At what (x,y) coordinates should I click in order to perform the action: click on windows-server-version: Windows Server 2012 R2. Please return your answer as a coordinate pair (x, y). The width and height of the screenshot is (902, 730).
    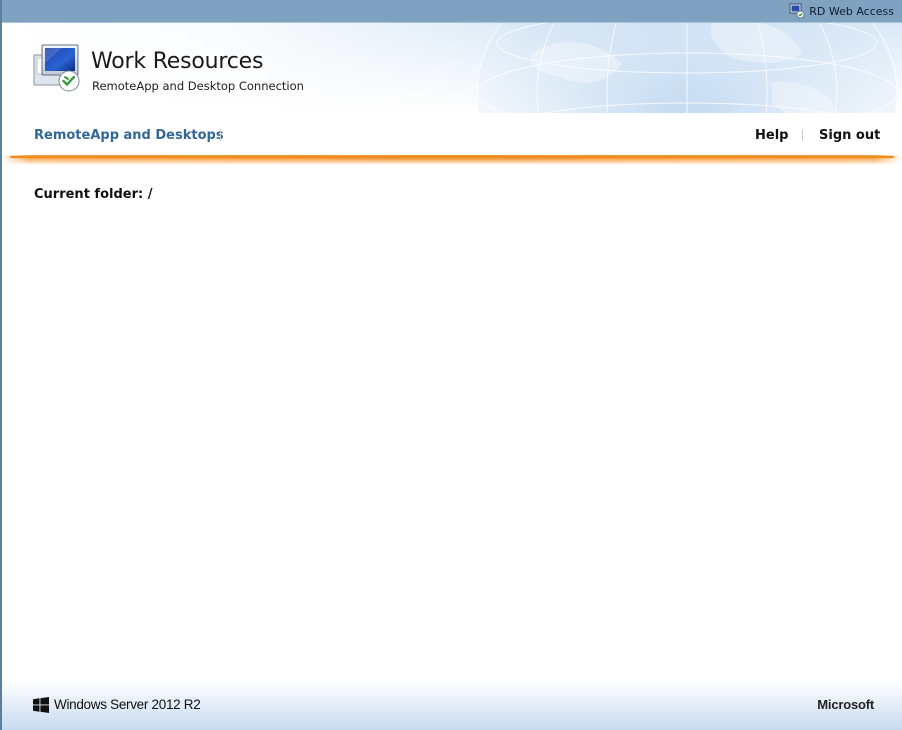
    Looking at the image, I should click on (127, 704).